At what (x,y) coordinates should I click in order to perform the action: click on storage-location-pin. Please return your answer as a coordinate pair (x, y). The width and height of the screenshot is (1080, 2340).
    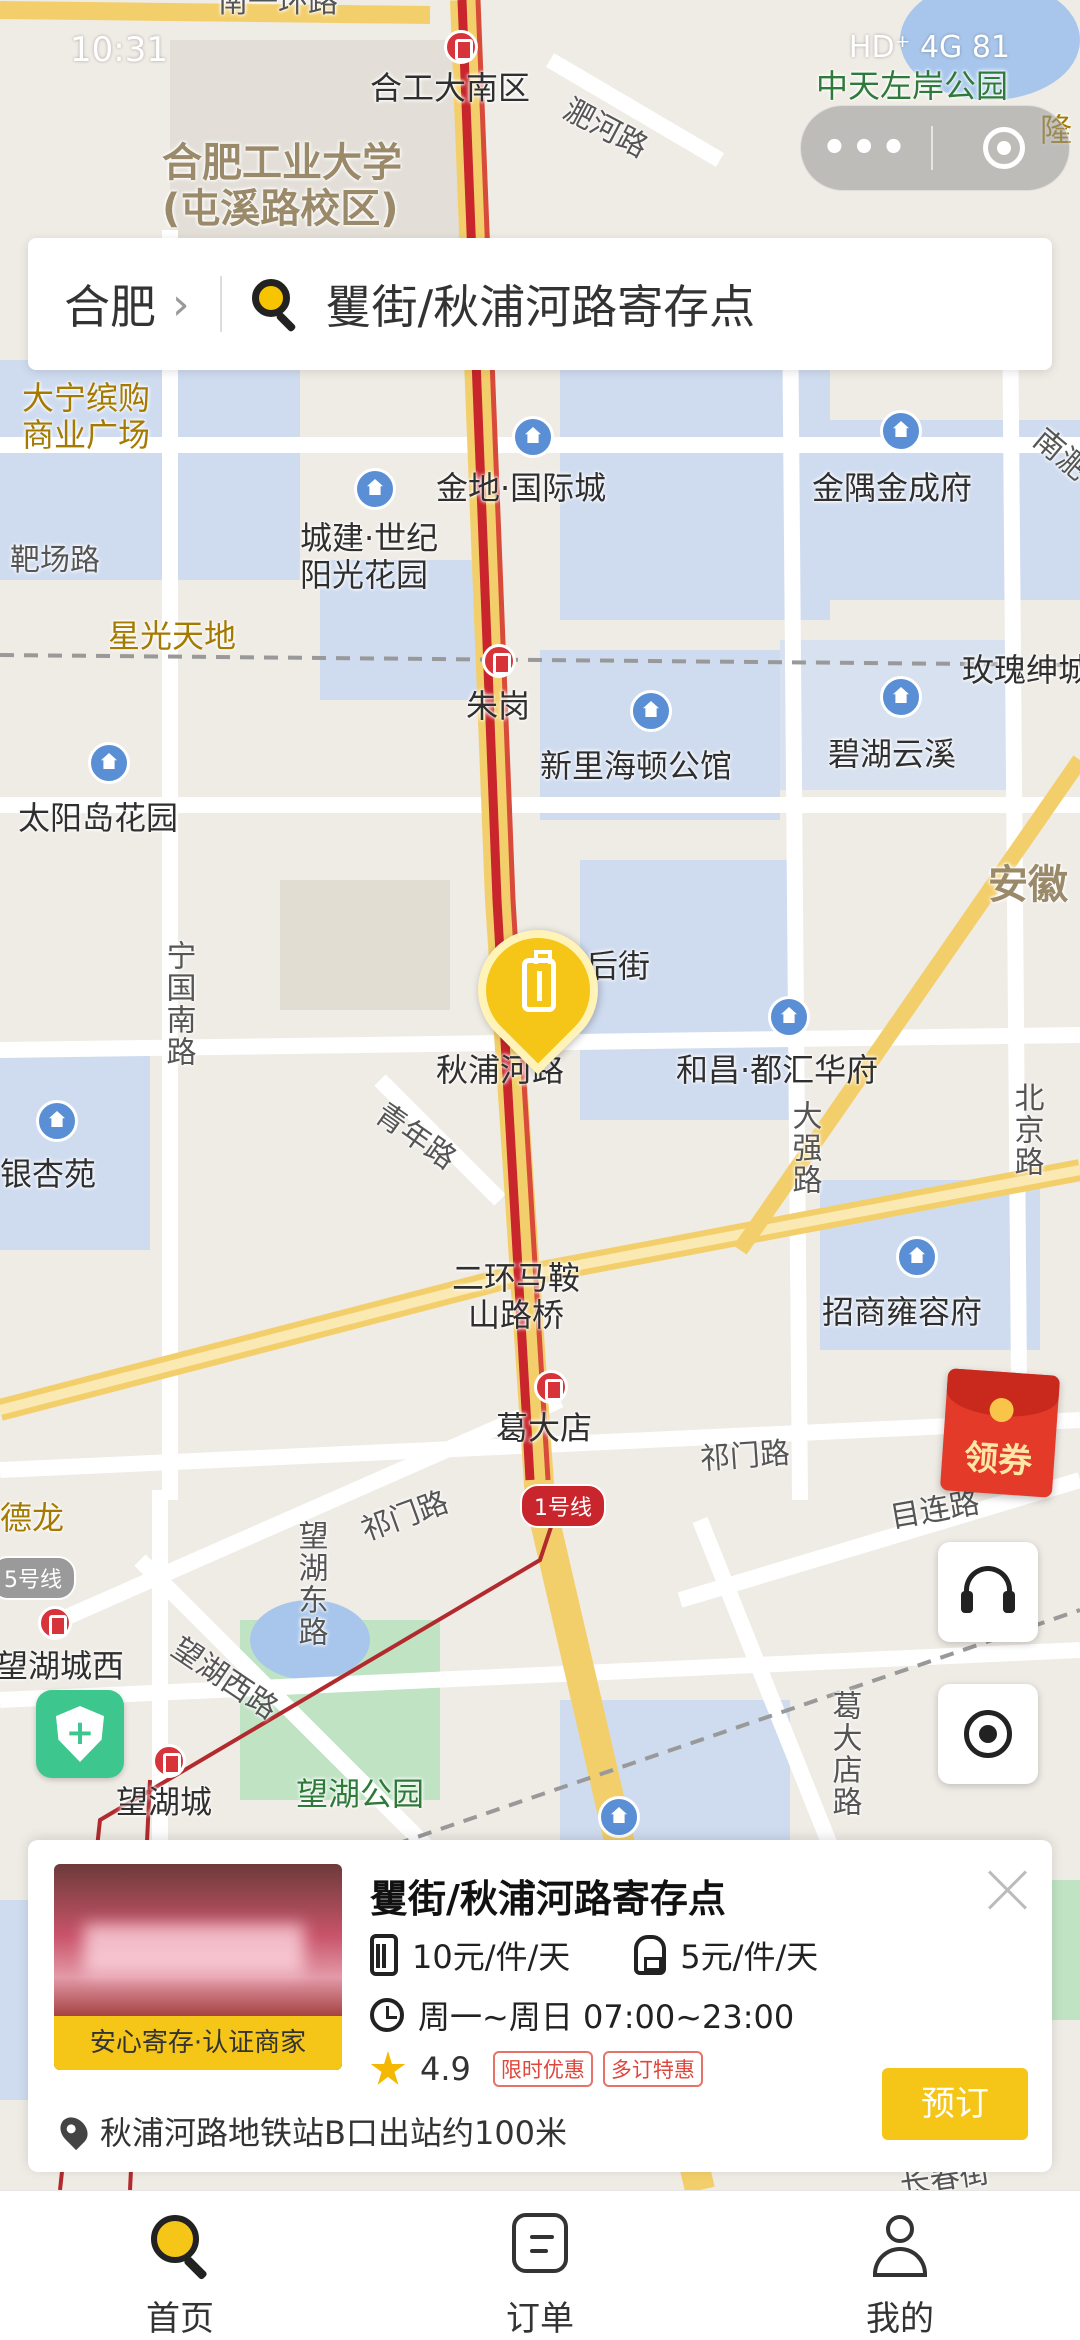
    Looking at the image, I should click on (538, 992).